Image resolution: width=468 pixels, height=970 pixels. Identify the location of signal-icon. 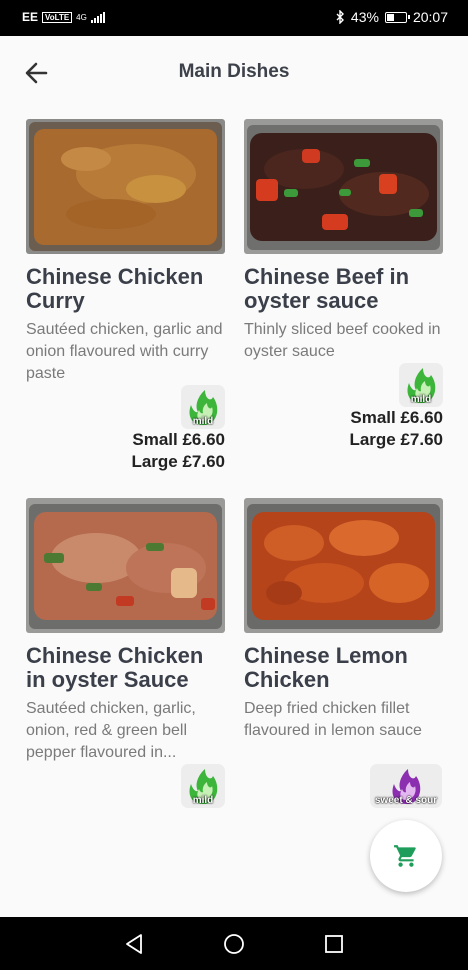
(97, 17).